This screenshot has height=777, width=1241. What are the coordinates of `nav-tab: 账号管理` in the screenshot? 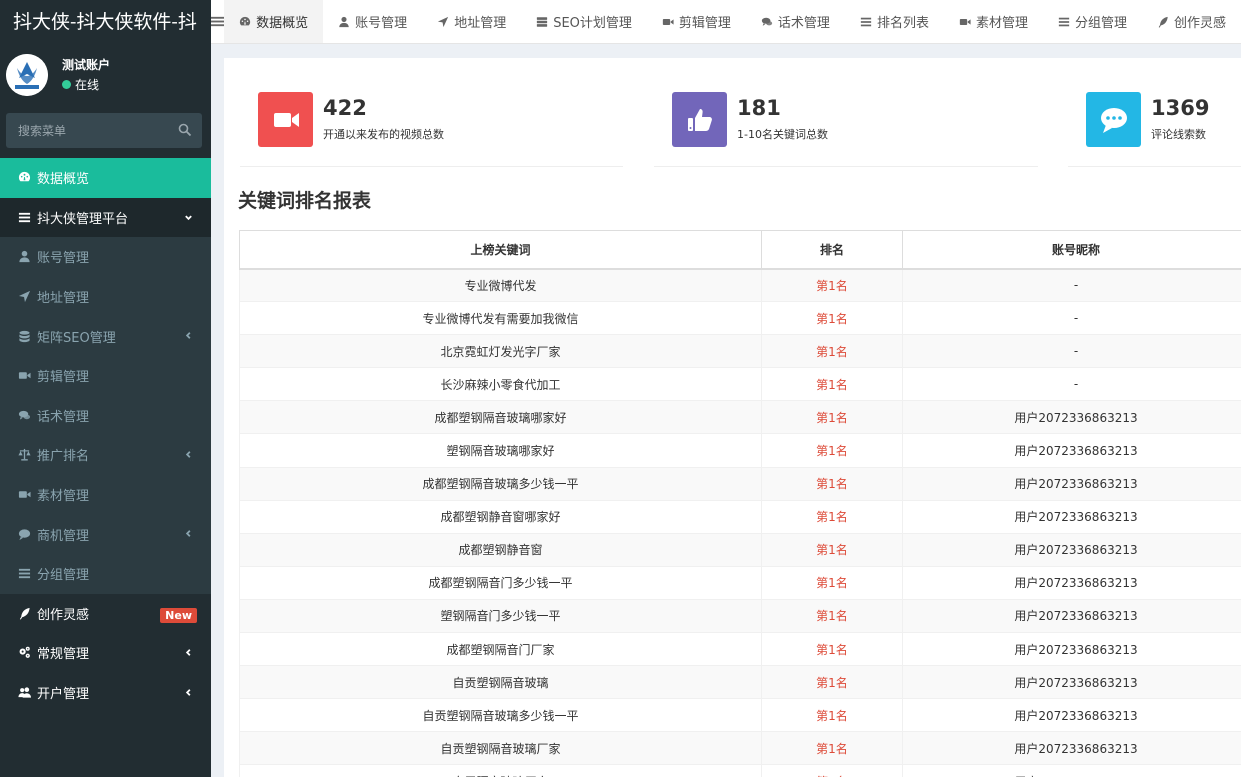 It's located at (372, 21).